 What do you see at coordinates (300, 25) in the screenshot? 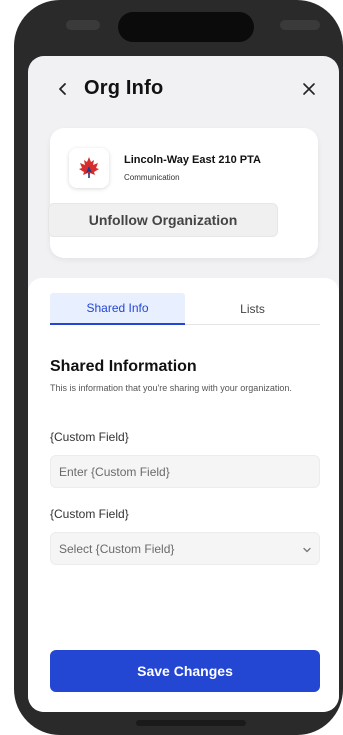
I see `status-indicators` at bounding box center [300, 25].